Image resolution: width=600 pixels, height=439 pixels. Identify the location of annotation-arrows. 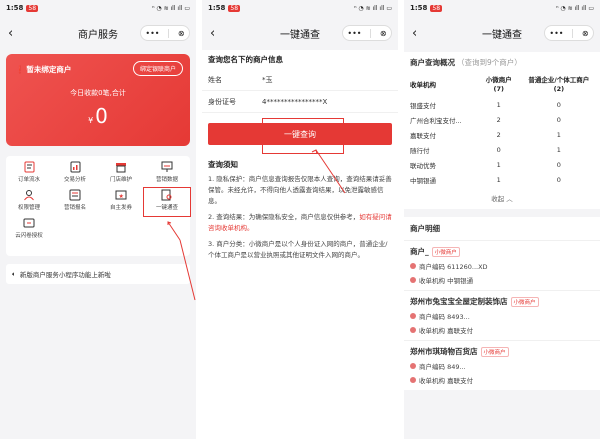
(256, 225).